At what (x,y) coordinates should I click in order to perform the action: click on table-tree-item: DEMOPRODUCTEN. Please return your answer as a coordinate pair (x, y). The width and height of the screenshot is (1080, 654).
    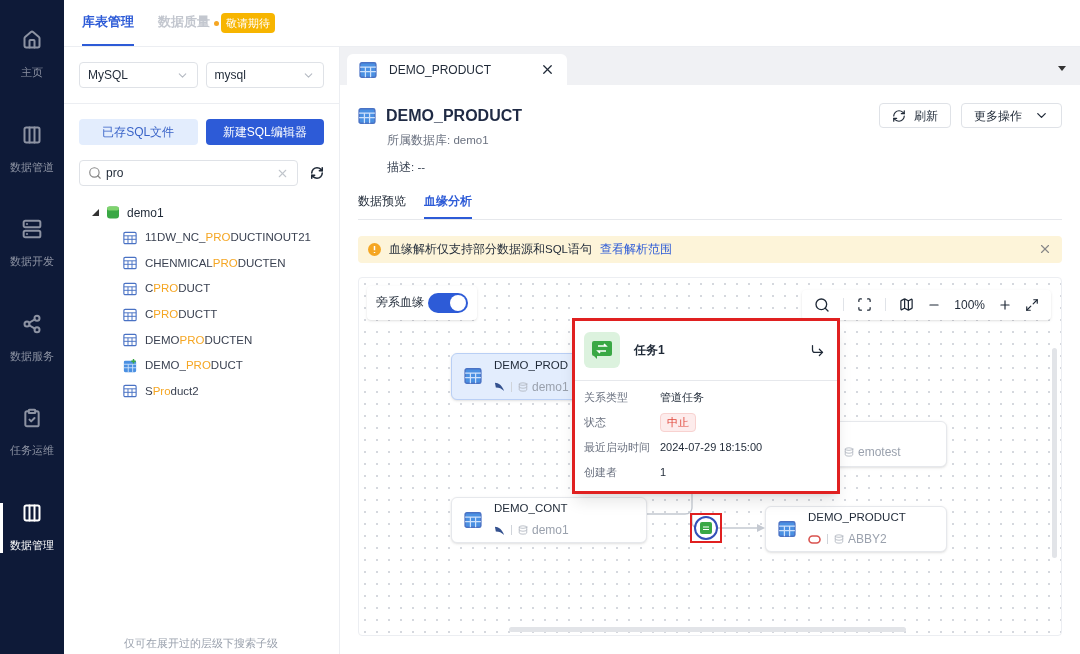
    Looking at the image, I should click on (199, 340).